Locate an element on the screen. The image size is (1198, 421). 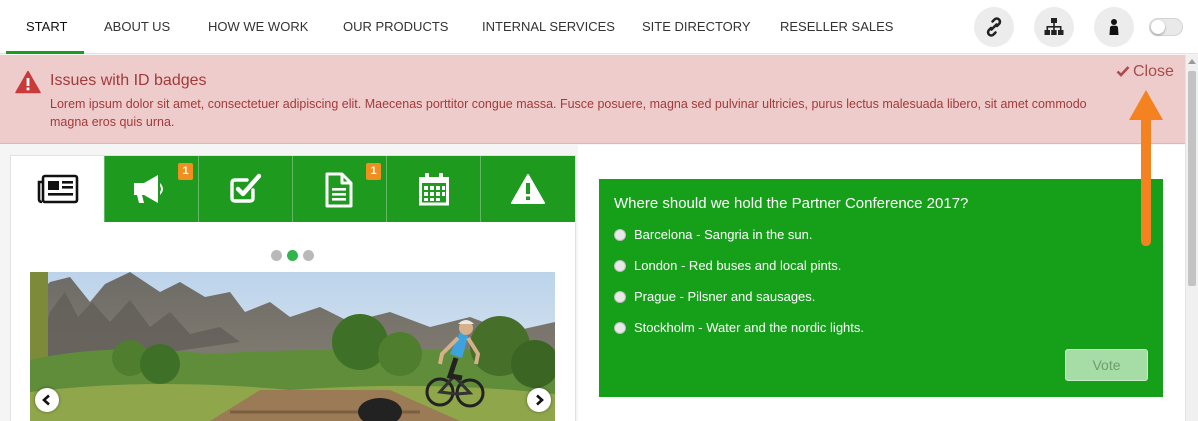
active-nav-indicator is located at coordinates (45, 52).